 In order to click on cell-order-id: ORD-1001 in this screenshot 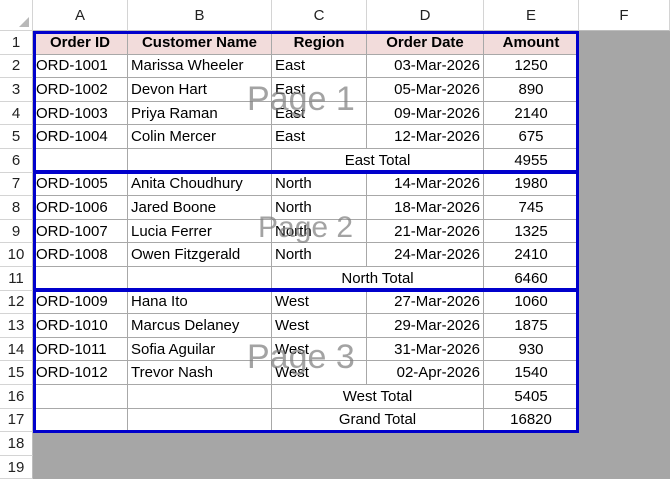, I will do `click(80, 66)`.